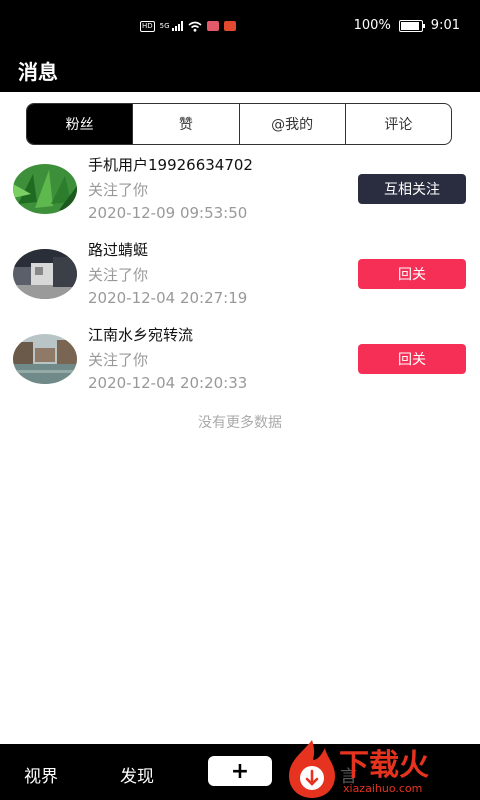 This screenshot has height=800, width=480. What do you see at coordinates (240, 26) in the screenshot?
I see `status-bar: HD 5G 100% 9:01` at bounding box center [240, 26].